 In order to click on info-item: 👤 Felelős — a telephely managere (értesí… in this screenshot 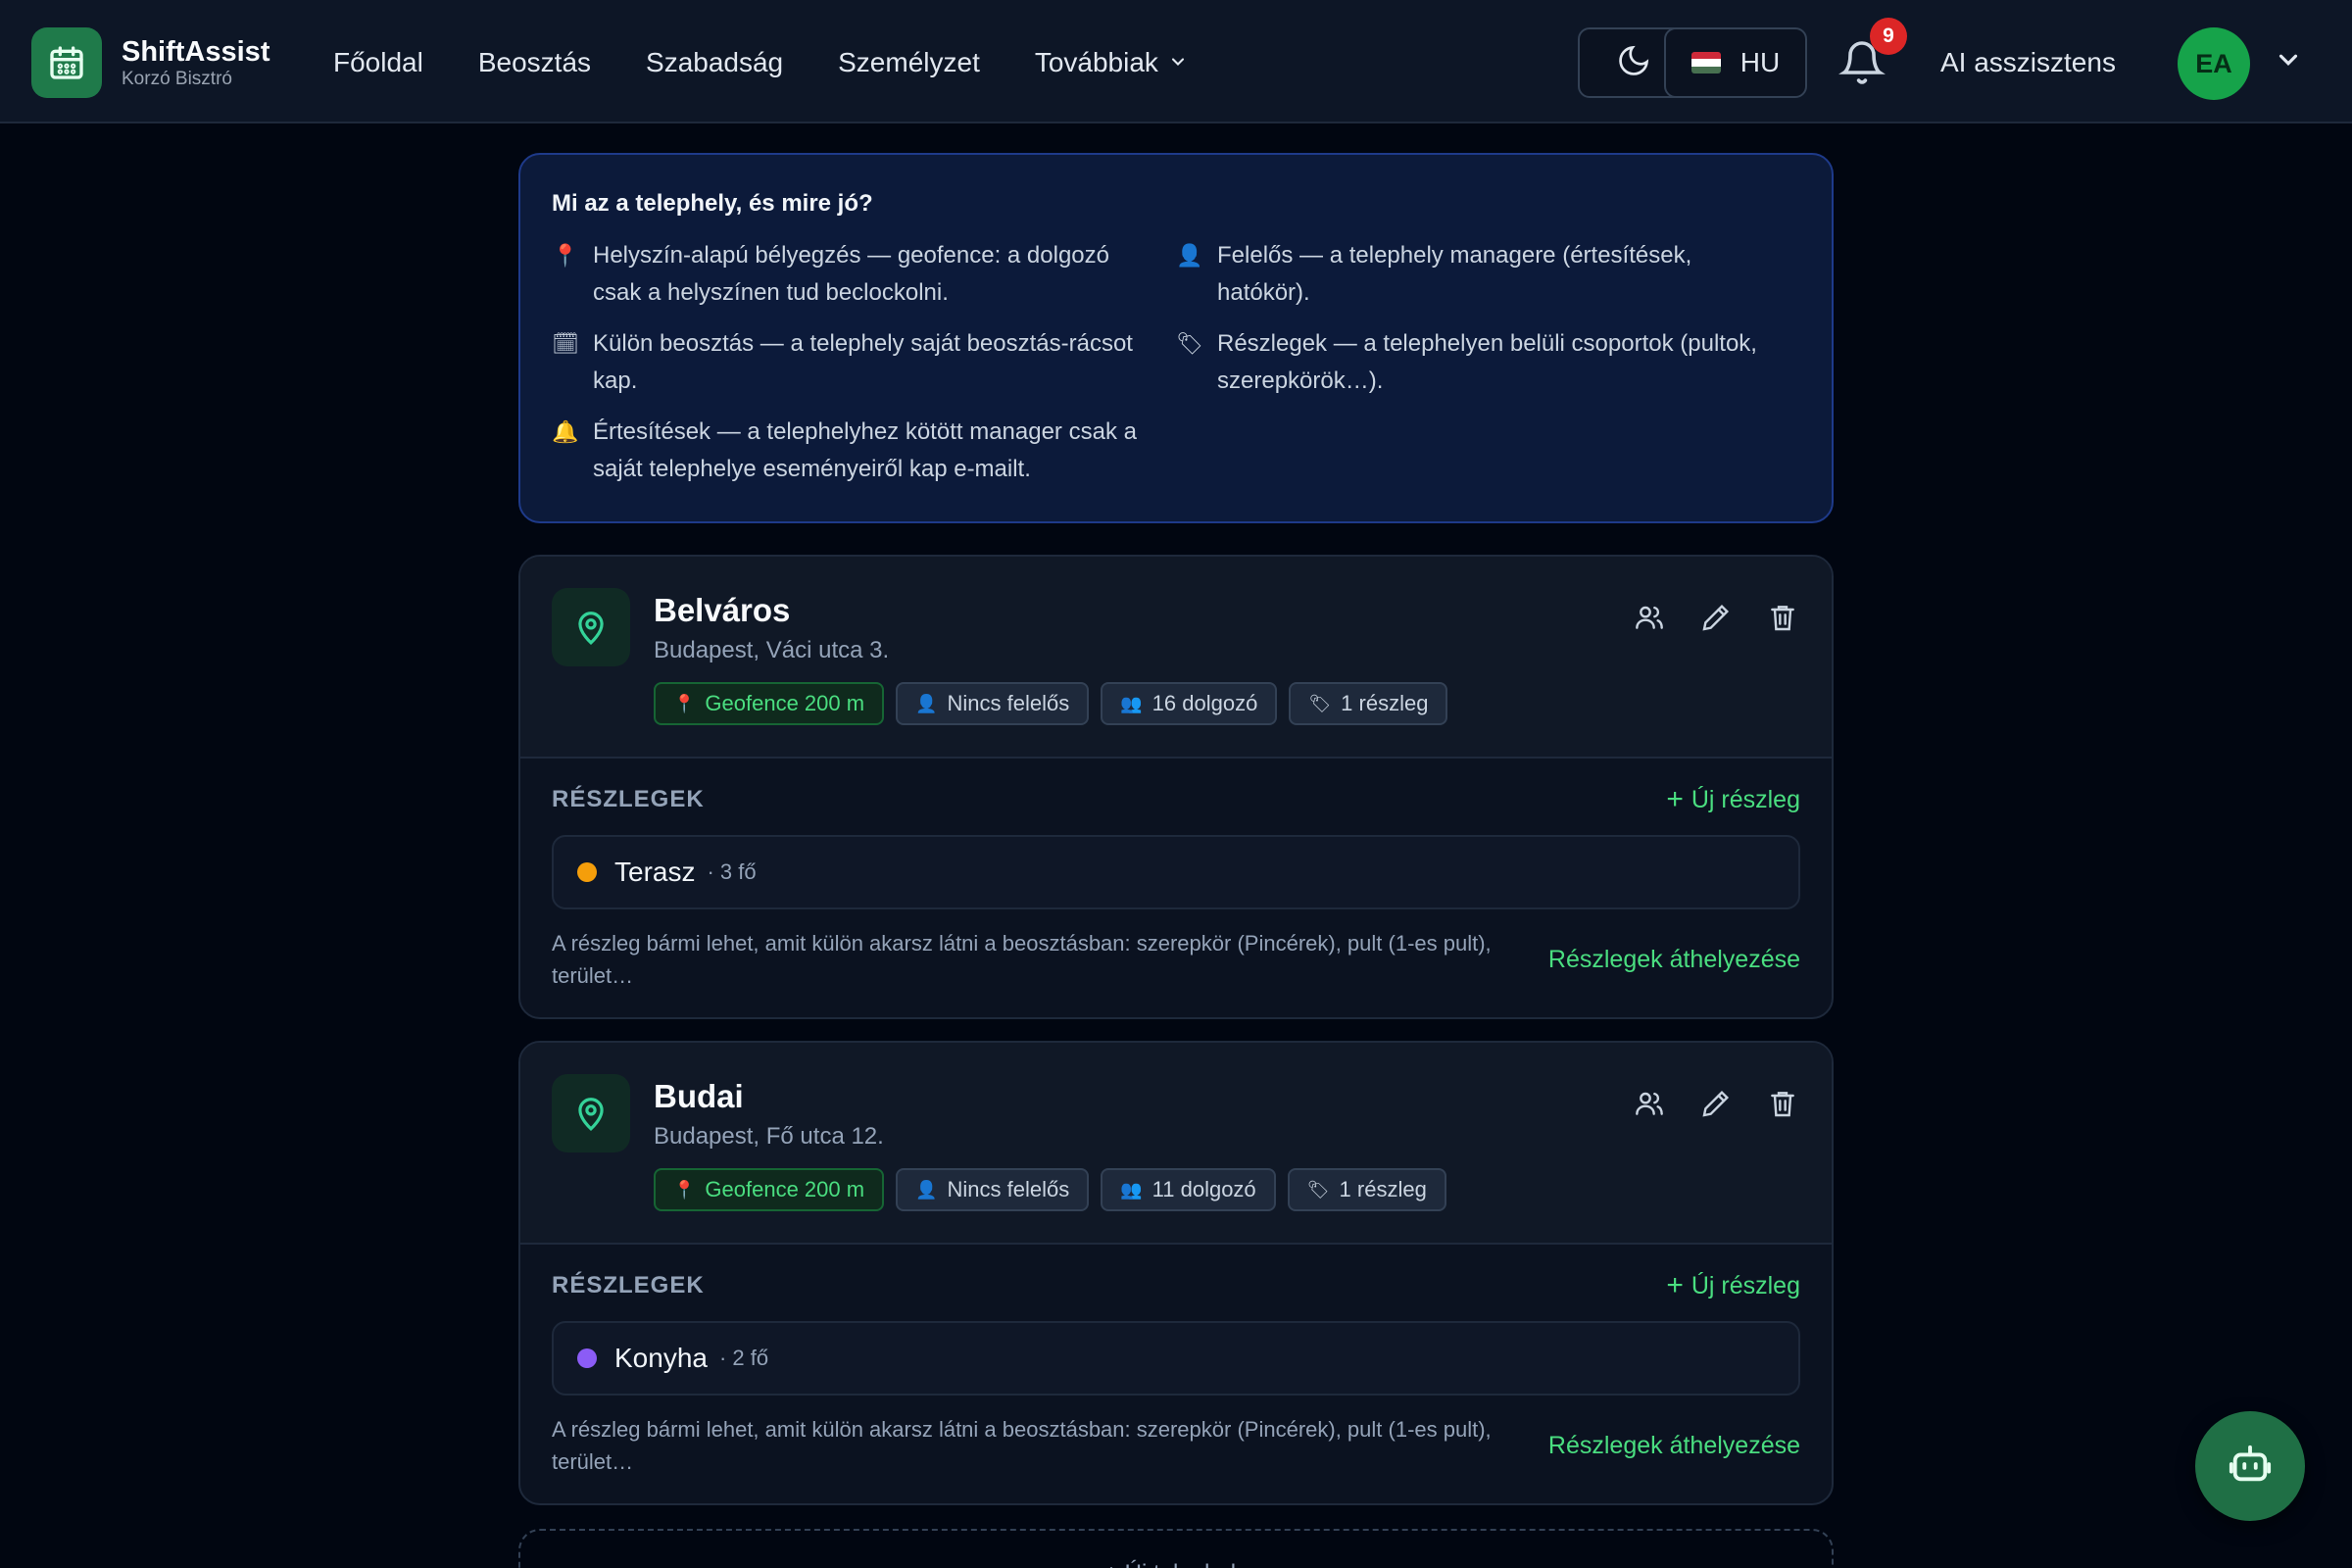, I will do `click(1488, 274)`.